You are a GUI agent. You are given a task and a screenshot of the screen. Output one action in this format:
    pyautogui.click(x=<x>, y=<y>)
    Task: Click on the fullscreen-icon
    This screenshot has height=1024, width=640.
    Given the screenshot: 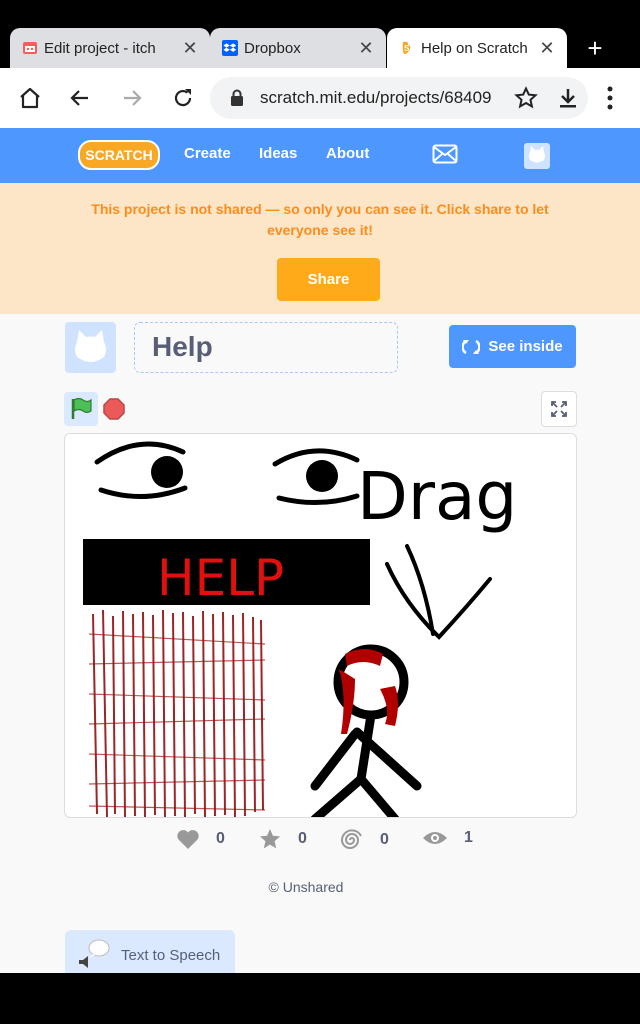 What is the action you would take?
    pyautogui.click(x=559, y=409)
    